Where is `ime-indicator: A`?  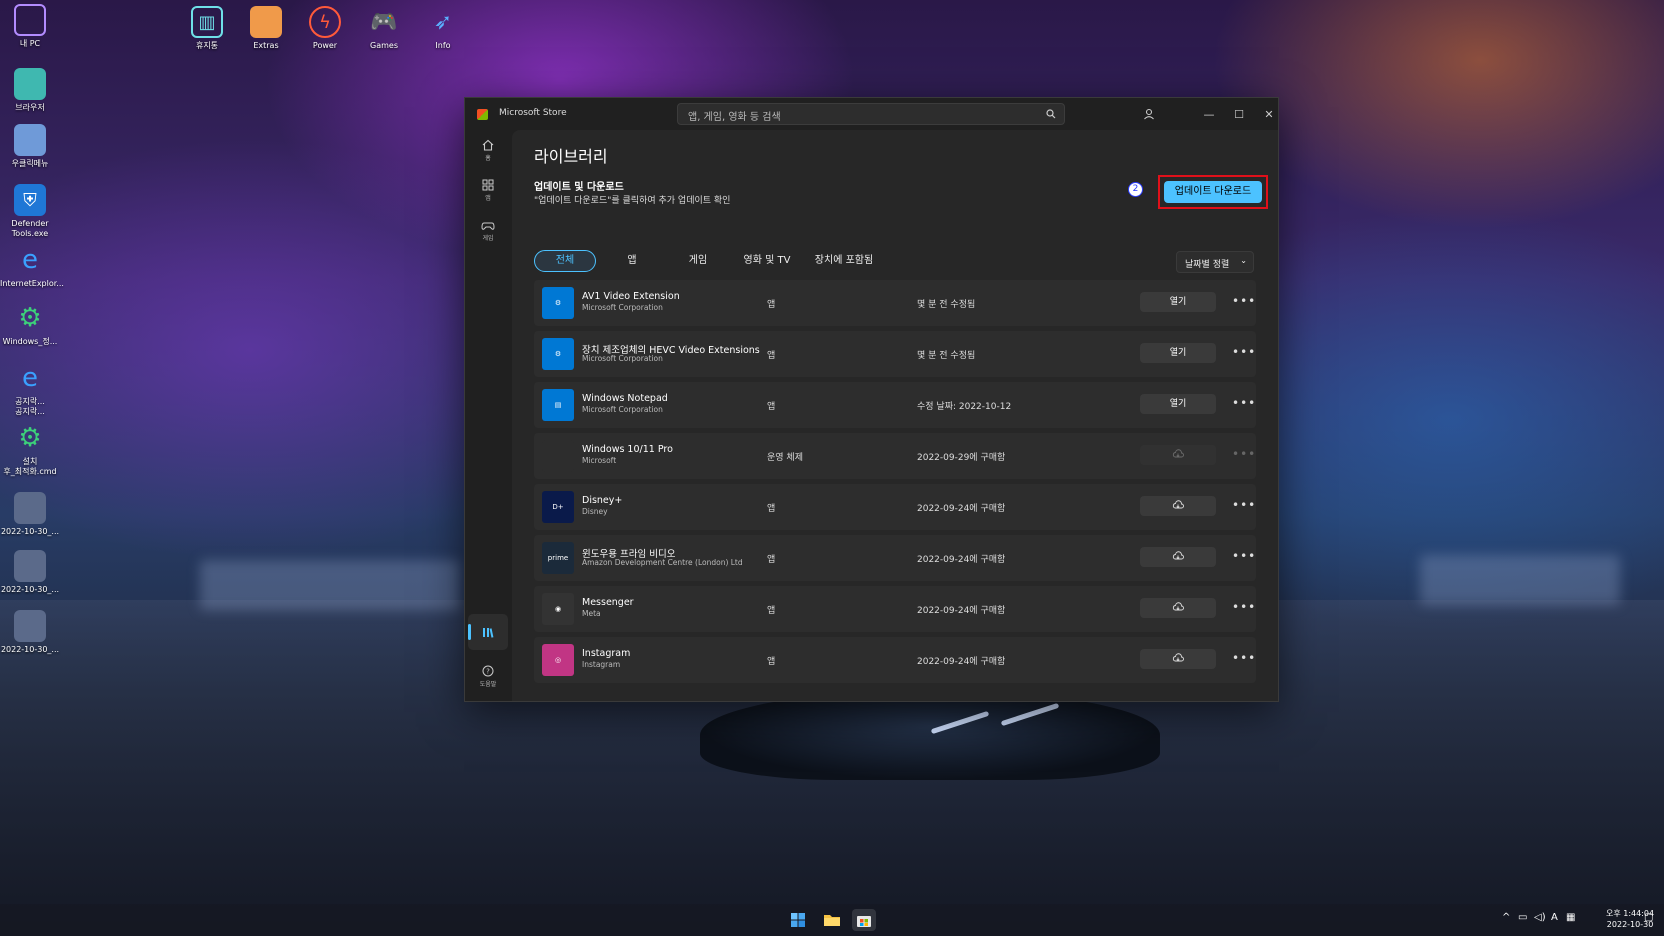
ime-indicator: A is located at coordinates (1554, 917).